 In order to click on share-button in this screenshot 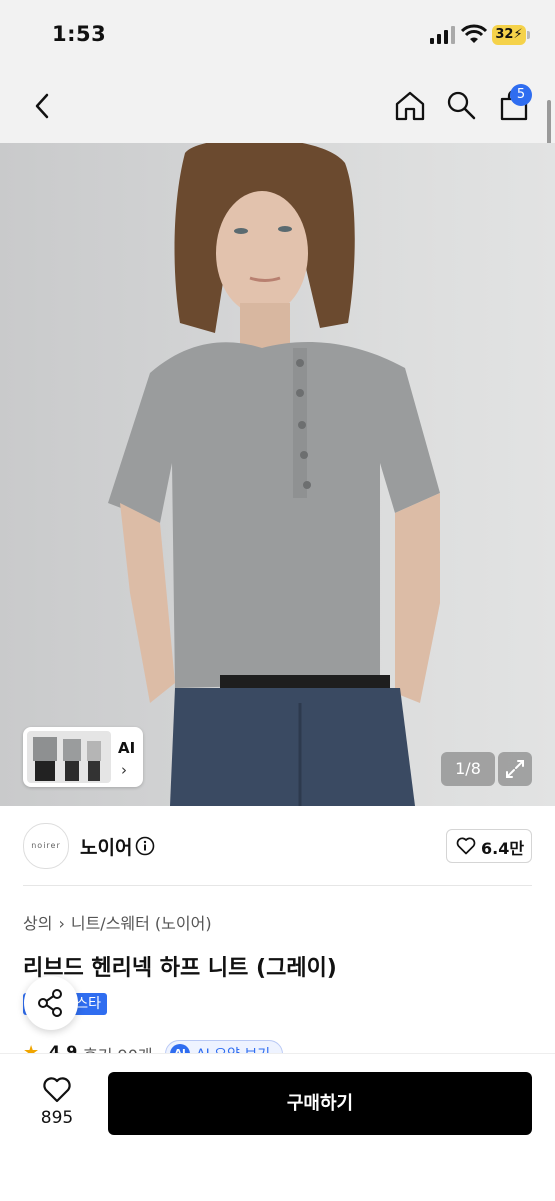, I will do `click(51, 1003)`.